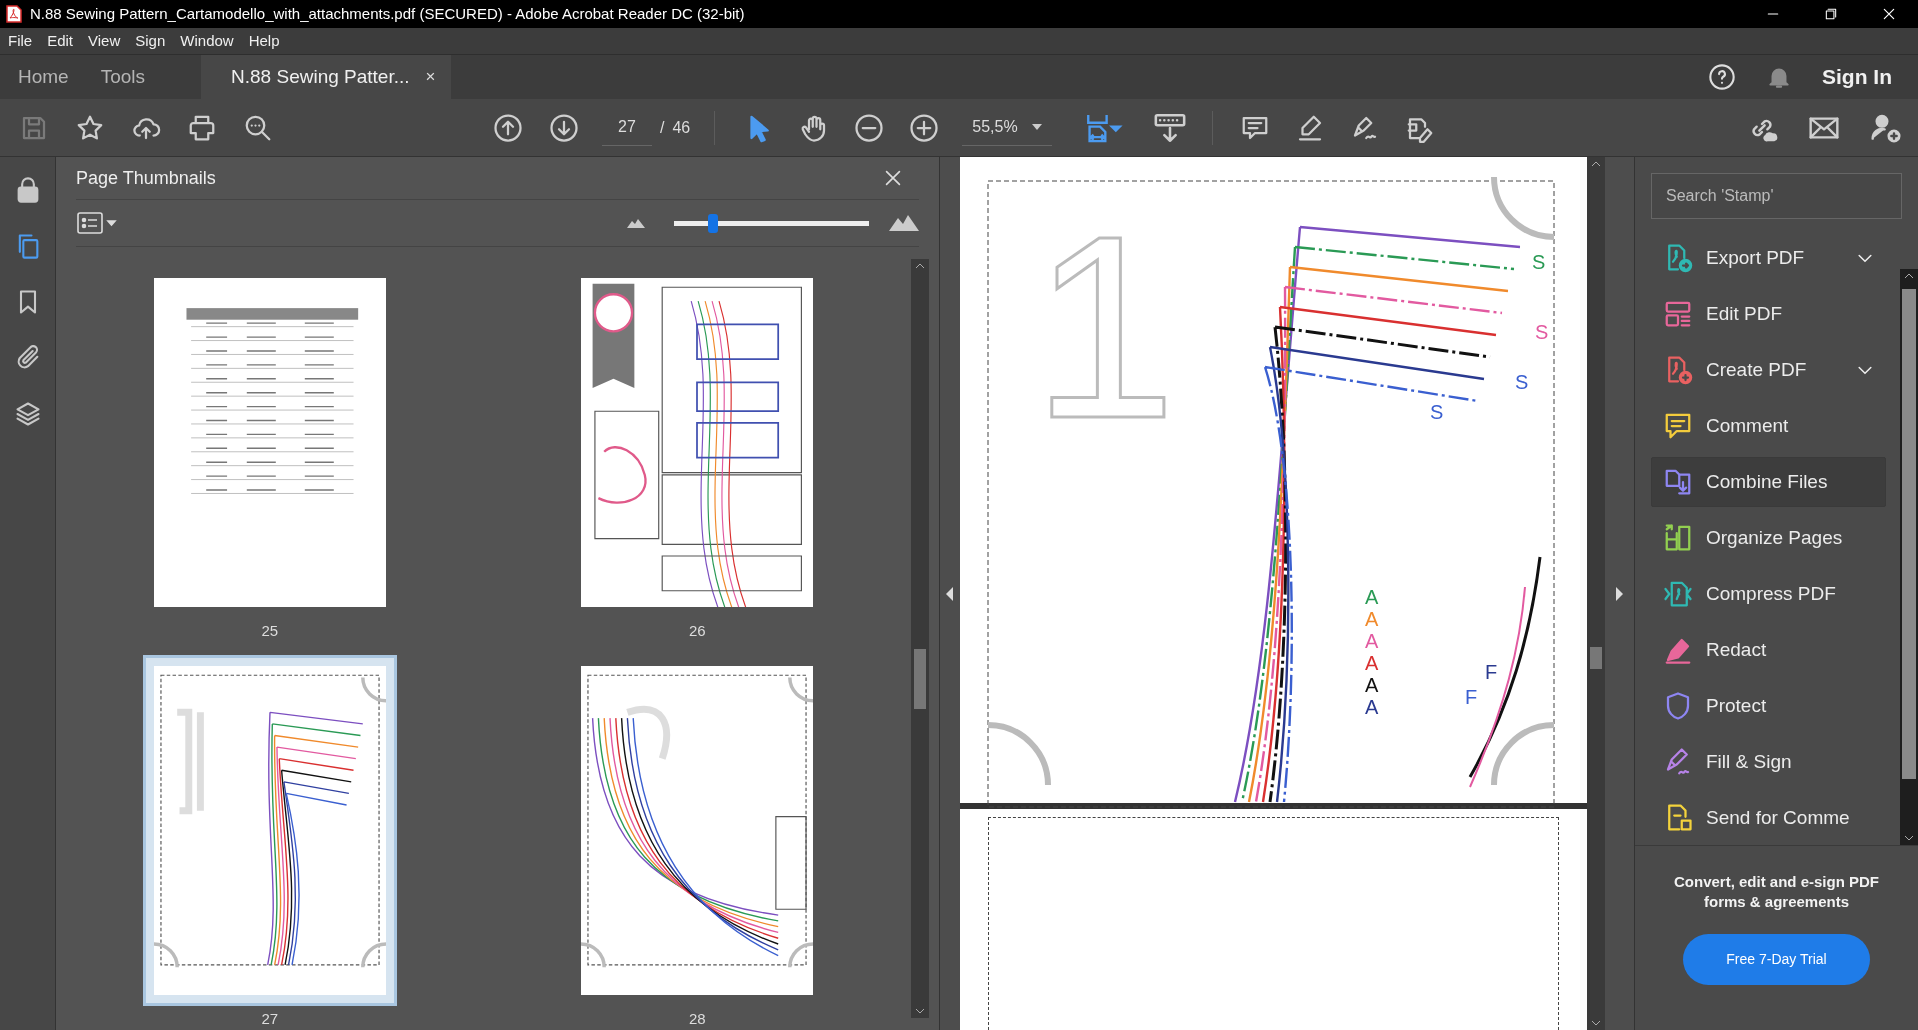  What do you see at coordinates (1776, 959) in the screenshot?
I see `free-trial-button: Free 7-Day Trial` at bounding box center [1776, 959].